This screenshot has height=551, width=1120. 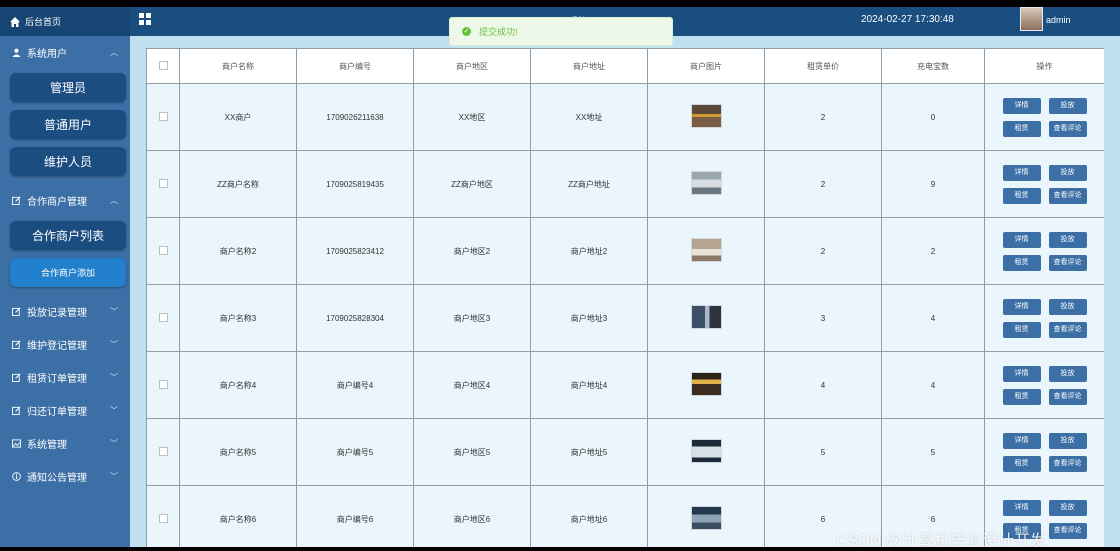 I want to click on merchant-code: 1709026211638, so click(x=355, y=117).